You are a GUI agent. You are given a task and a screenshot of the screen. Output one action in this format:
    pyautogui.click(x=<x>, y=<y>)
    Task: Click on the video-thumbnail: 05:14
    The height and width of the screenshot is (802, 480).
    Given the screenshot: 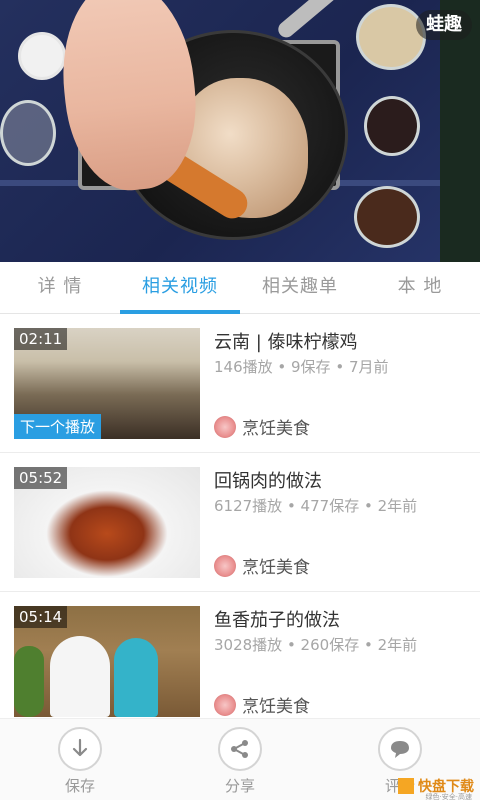 What is the action you would take?
    pyautogui.click(x=107, y=661)
    